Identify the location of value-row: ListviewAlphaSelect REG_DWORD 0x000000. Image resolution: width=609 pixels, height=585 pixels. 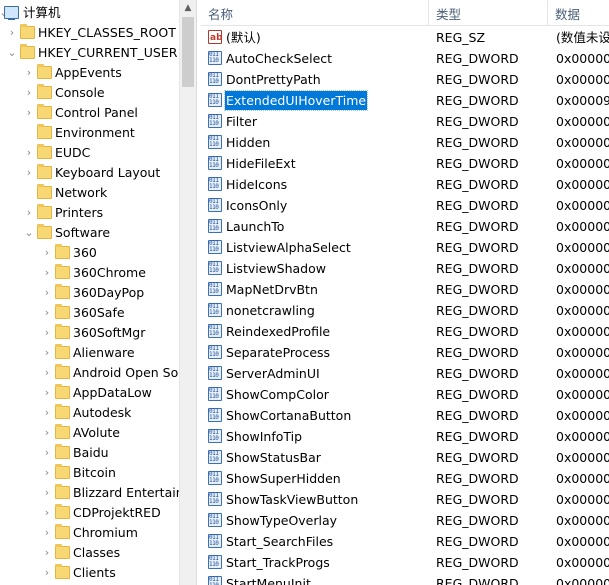
(405, 247).